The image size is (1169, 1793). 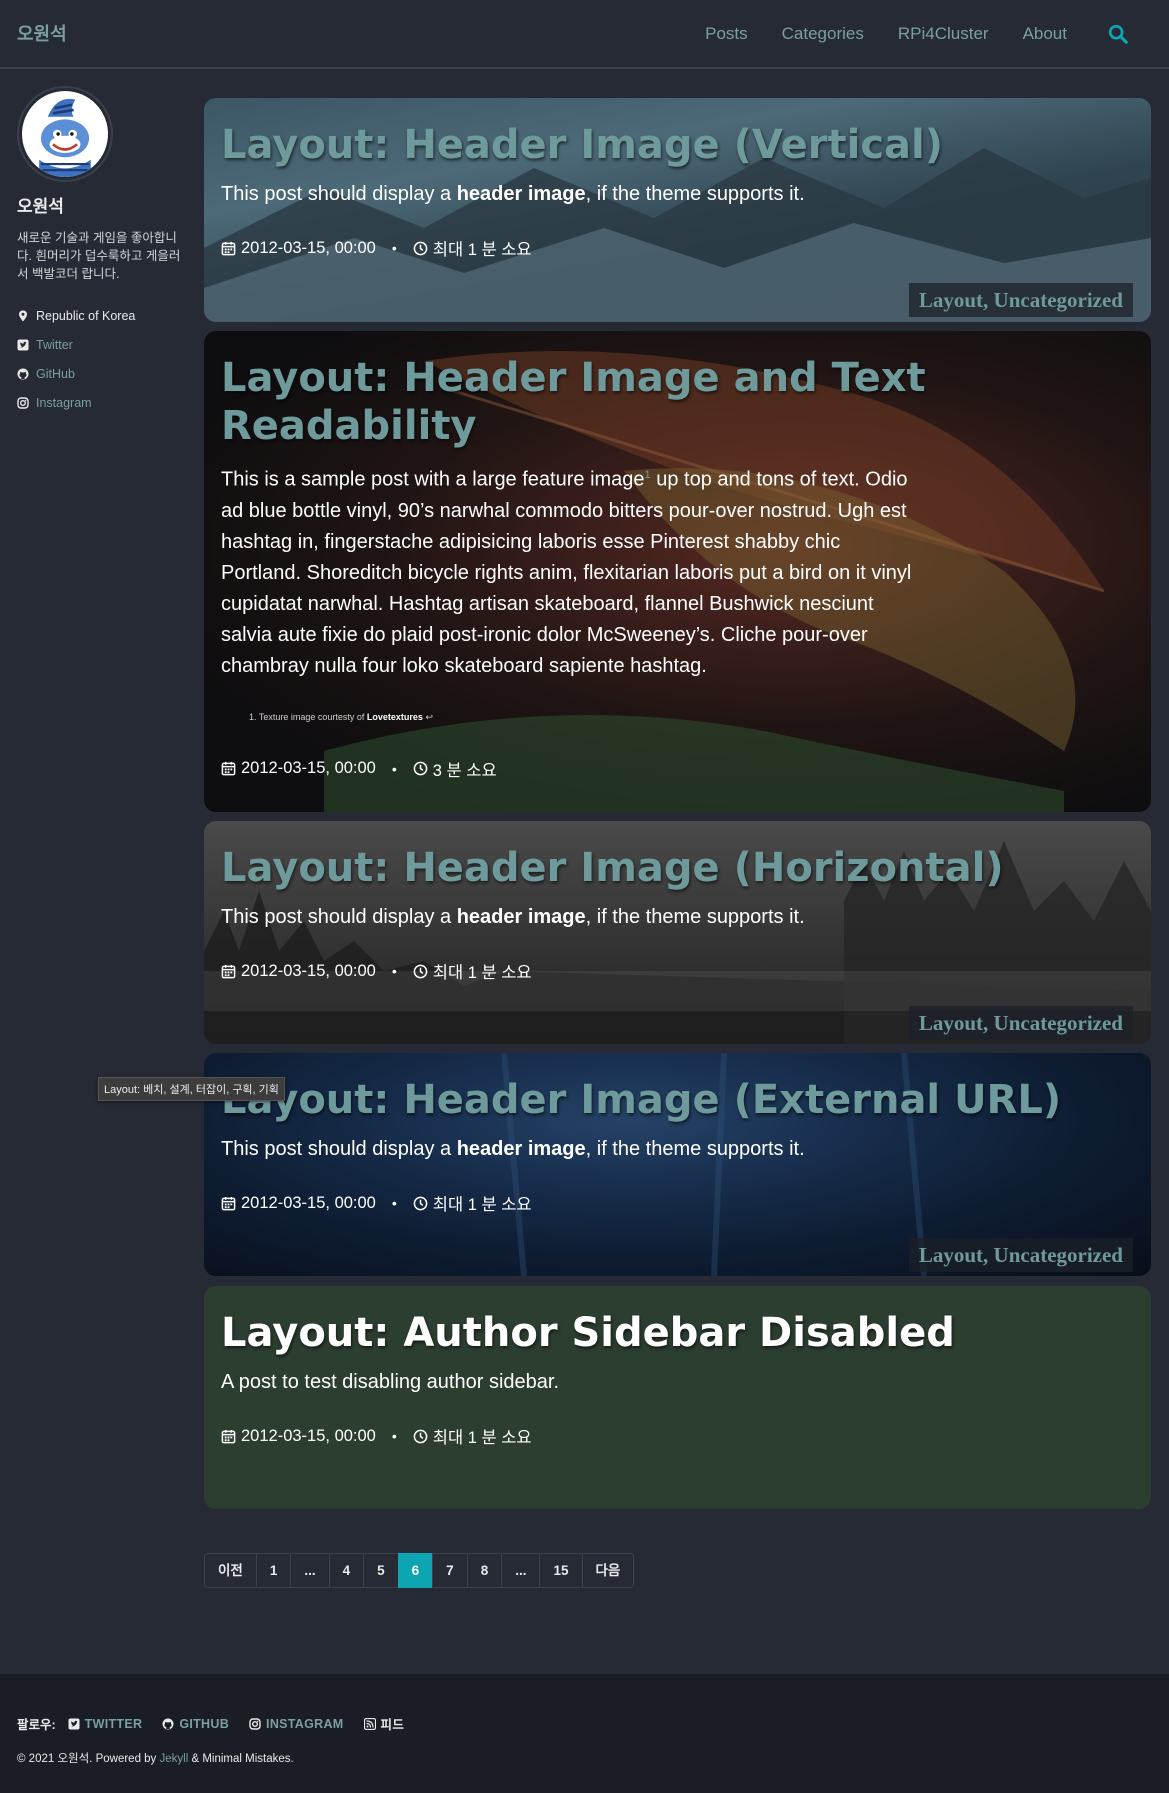 I want to click on pagination-prev: 이전, so click(x=230, y=1570).